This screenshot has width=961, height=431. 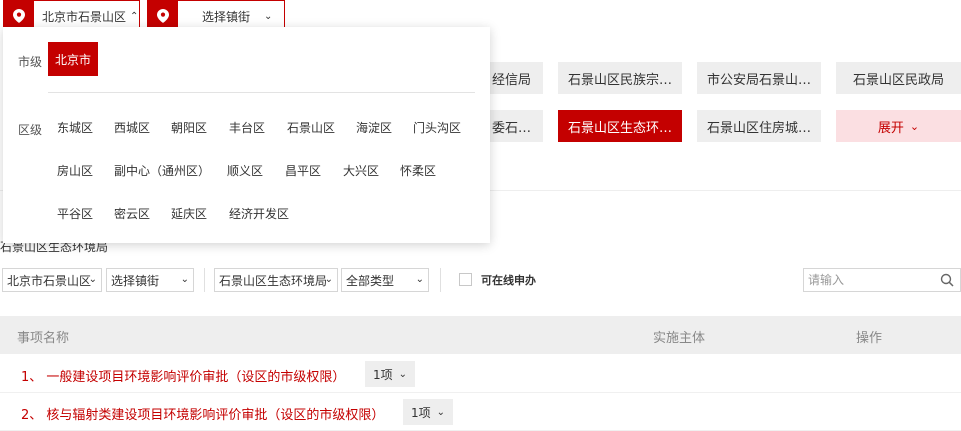 I want to click on expand-label: 展开, so click(x=890, y=128).